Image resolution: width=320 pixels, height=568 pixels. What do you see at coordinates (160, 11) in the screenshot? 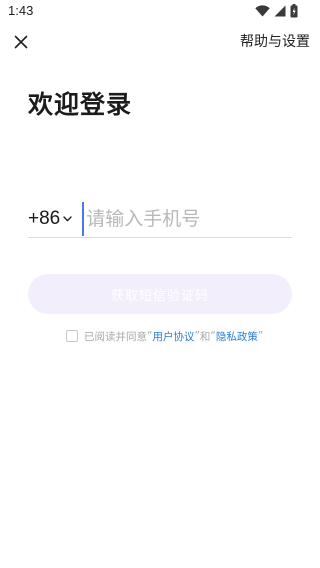
I see `status-bar: 1:43` at bounding box center [160, 11].